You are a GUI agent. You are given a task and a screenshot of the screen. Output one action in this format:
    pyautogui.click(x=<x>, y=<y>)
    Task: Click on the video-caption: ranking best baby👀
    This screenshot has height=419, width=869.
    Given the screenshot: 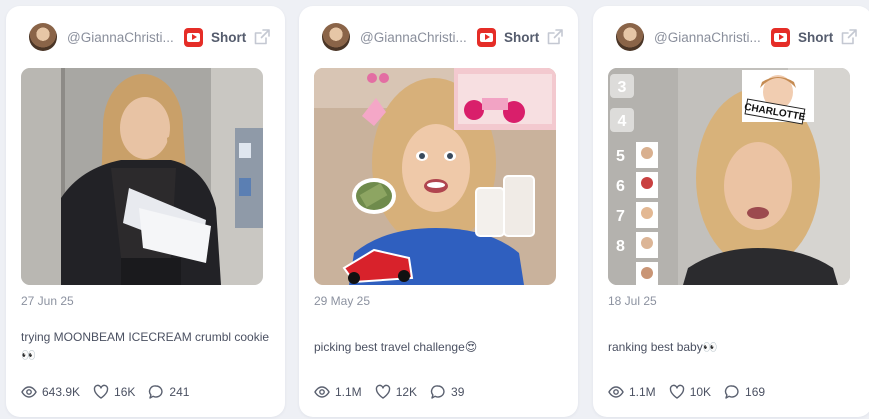 What is the action you would take?
    pyautogui.click(x=663, y=347)
    